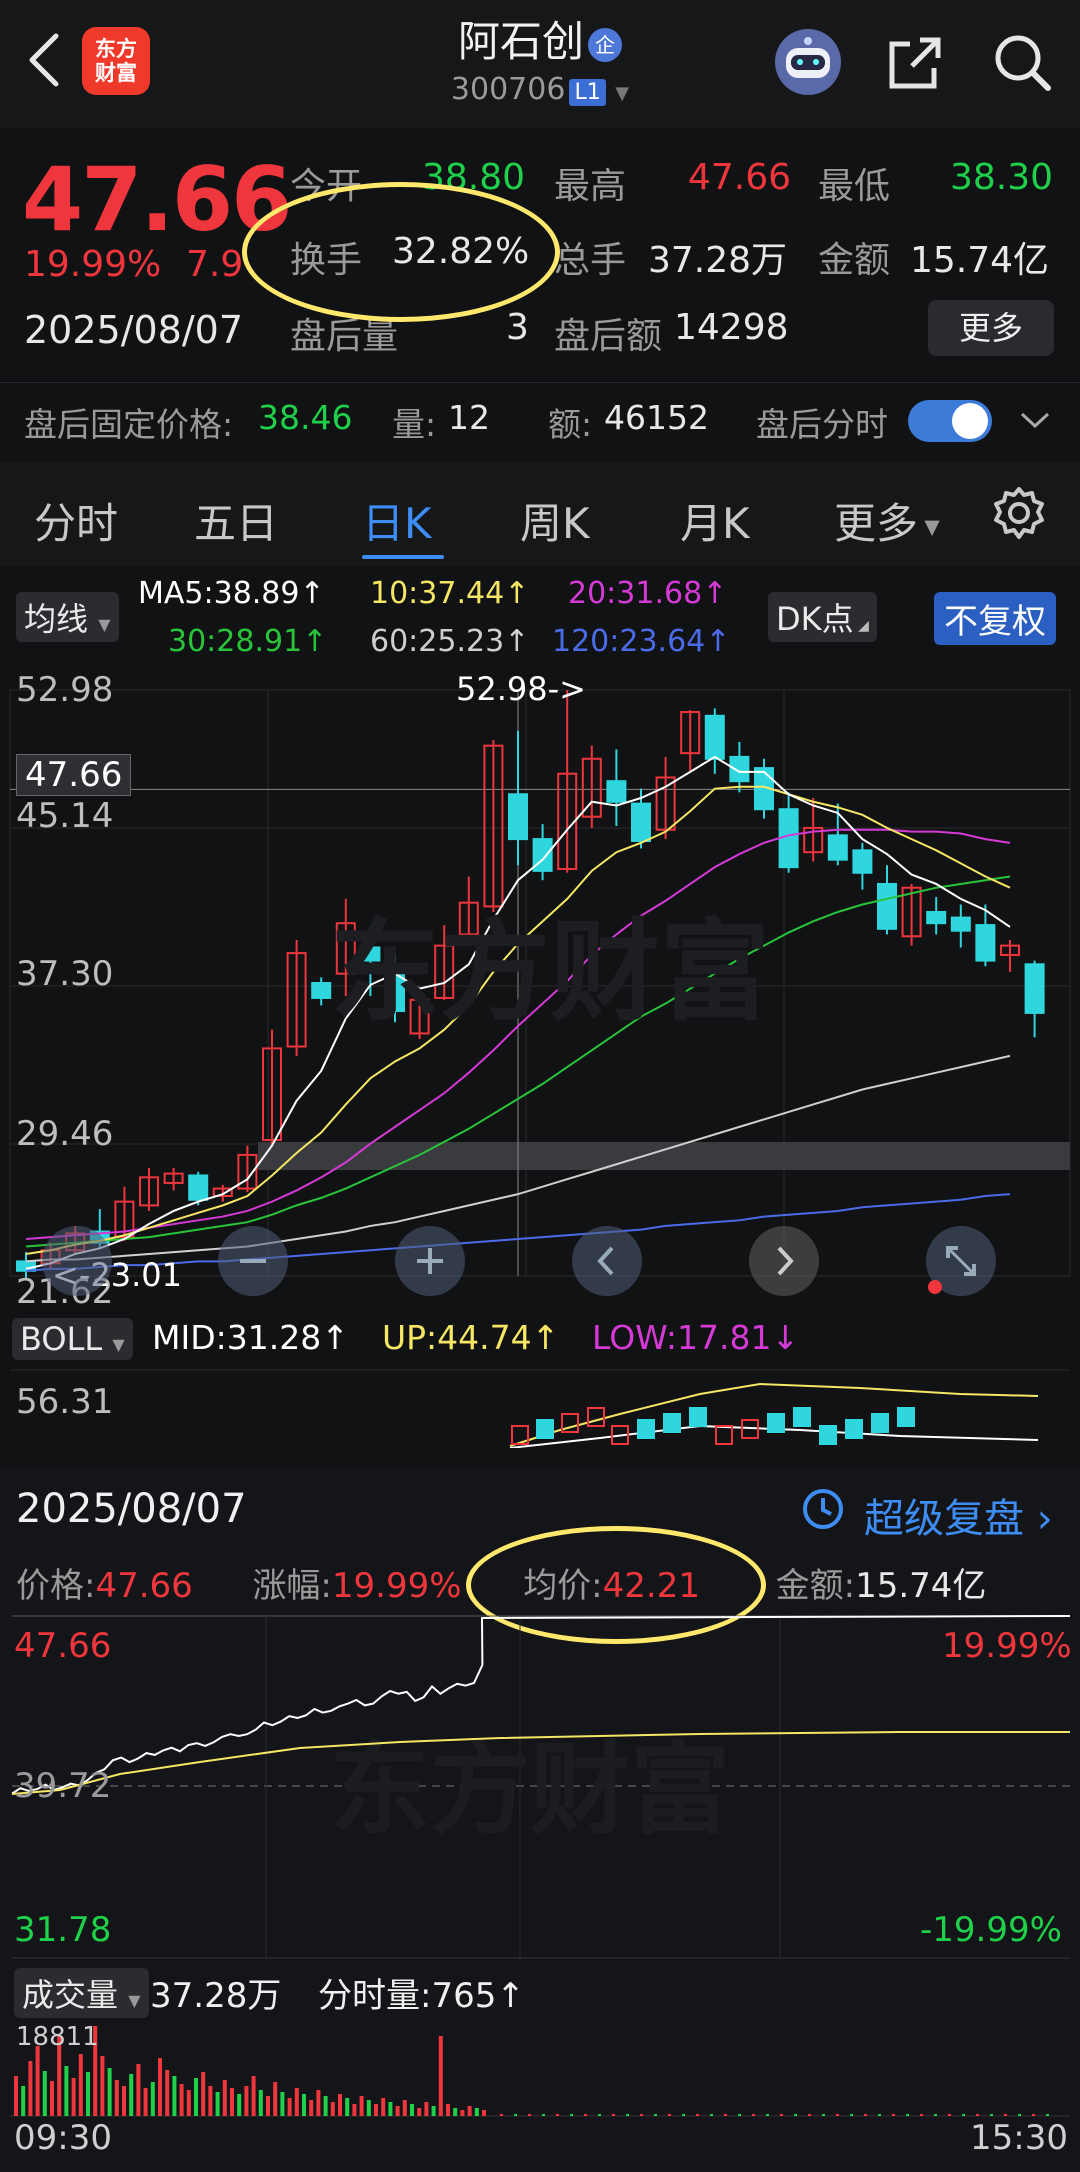 This screenshot has width=1080, height=2172. I want to click on intraday-y-mid: 39.72, so click(63, 1786).